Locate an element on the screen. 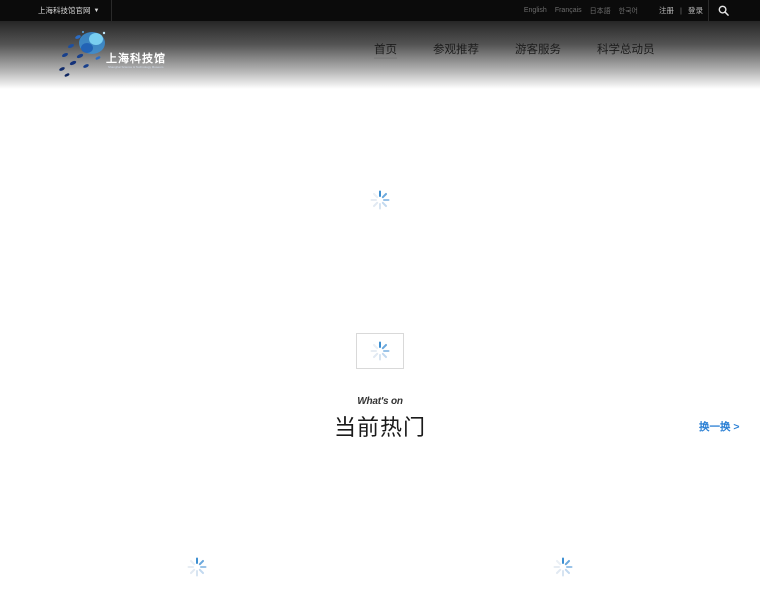 This screenshot has height=600, width=760. search-button is located at coordinates (723, 10).